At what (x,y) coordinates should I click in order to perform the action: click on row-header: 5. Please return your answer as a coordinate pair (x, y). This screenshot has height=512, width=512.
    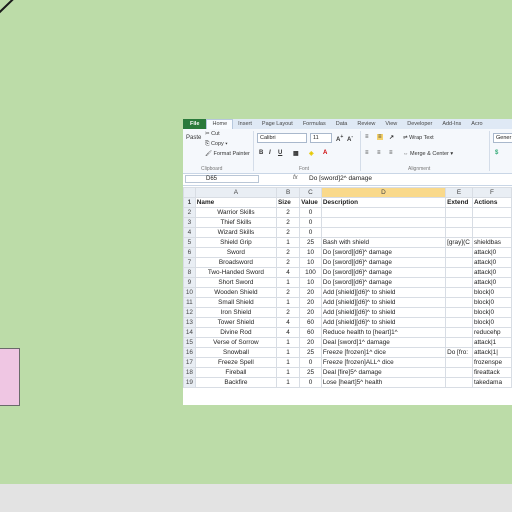
    Looking at the image, I should click on (189, 242).